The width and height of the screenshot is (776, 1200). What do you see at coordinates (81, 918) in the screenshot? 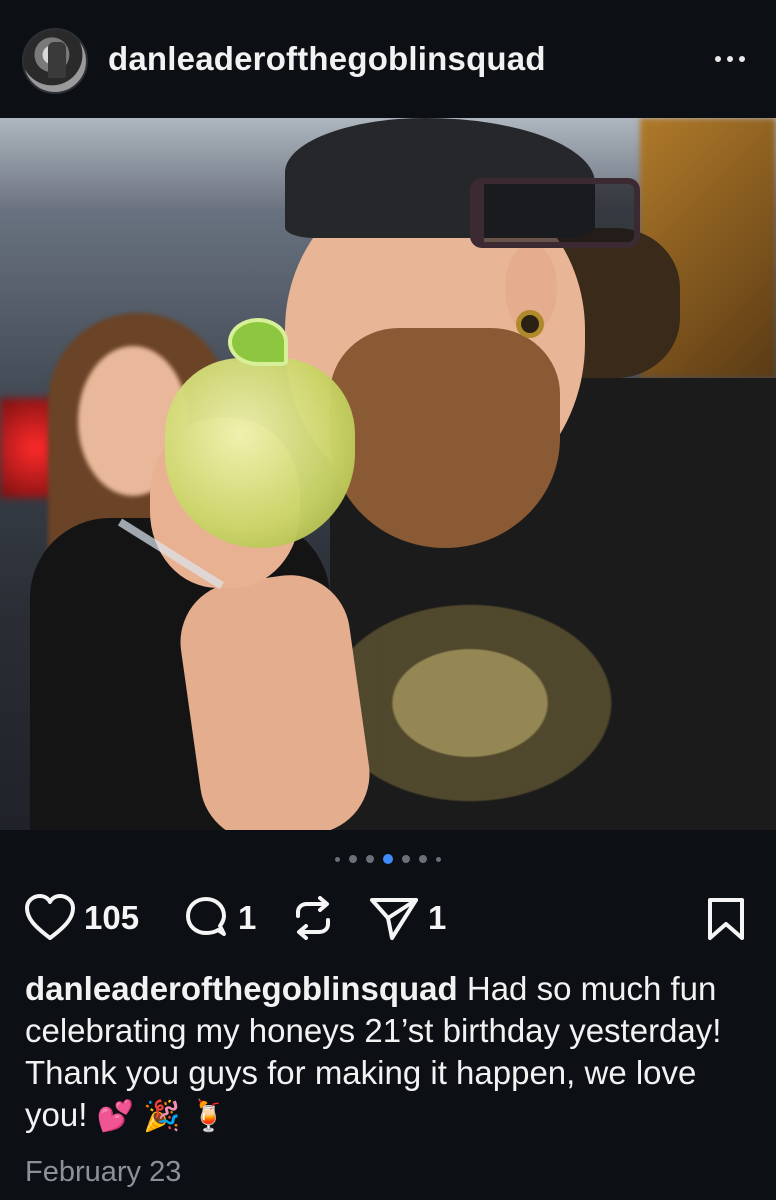
I see `like-button: 105` at bounding box center [81, 918].